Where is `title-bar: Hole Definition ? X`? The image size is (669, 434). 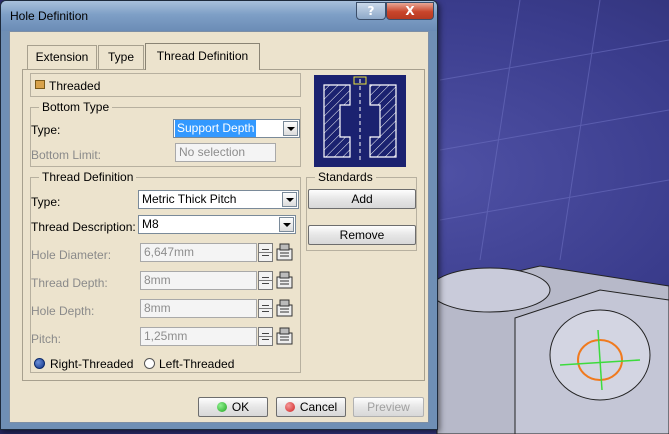
title-bar: Hole Definition ? X is located at coordinates (219, 16).